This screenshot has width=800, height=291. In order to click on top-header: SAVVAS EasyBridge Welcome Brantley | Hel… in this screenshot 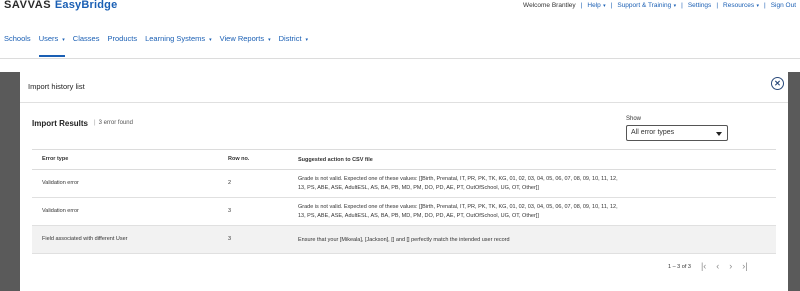, I will do `click(400, 7)`.